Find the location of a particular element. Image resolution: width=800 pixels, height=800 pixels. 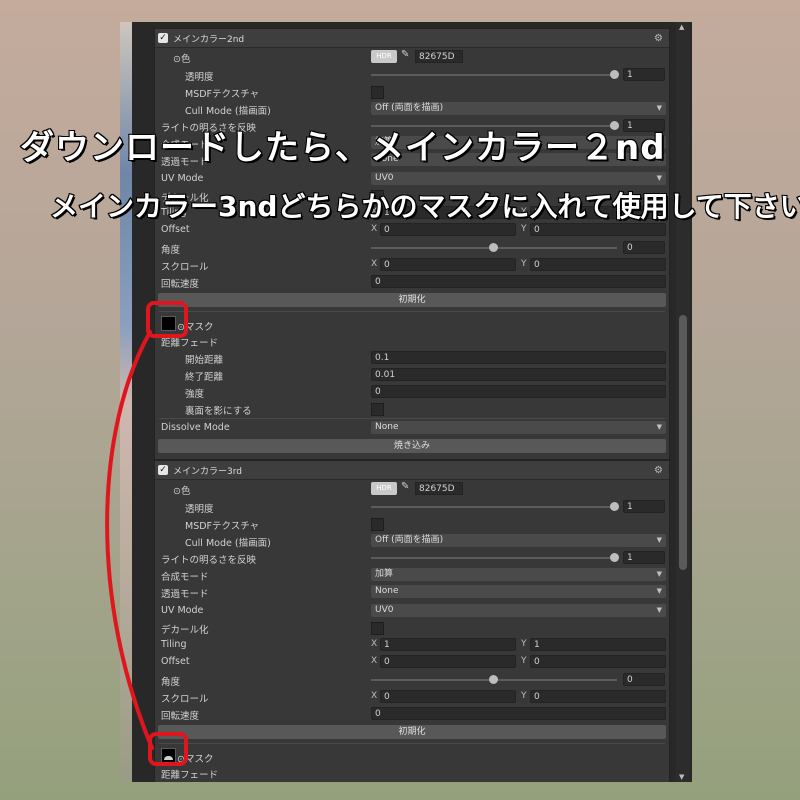

end-dist-row: 終了距離 0.01 is located at coordinates (412, 375).